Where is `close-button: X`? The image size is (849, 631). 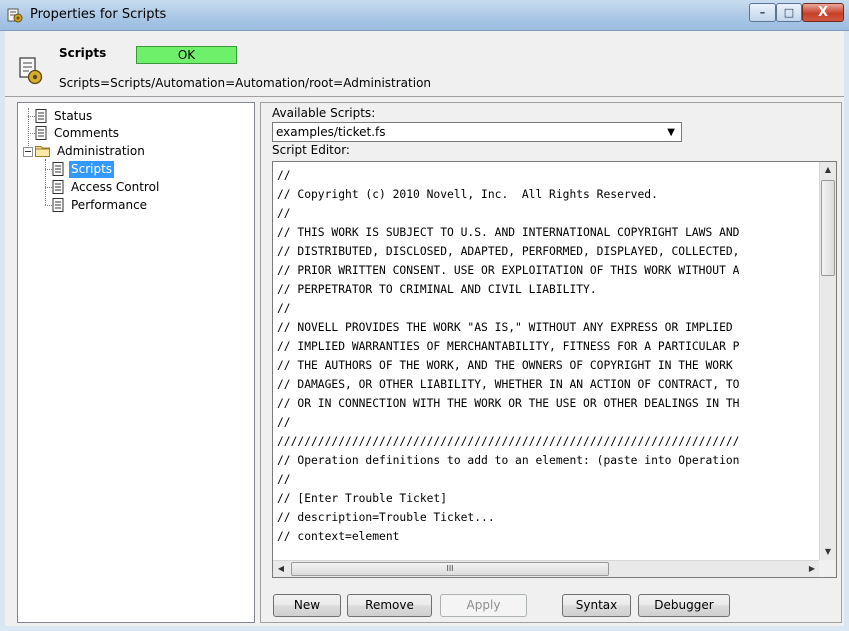
close-button: X is located at coordinates (823, 12).